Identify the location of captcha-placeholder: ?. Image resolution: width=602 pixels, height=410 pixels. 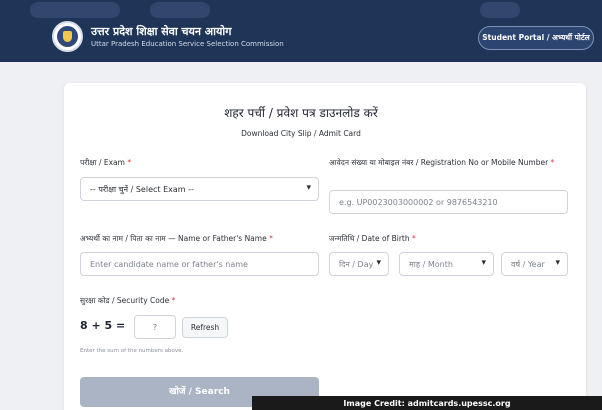
(155, 327).